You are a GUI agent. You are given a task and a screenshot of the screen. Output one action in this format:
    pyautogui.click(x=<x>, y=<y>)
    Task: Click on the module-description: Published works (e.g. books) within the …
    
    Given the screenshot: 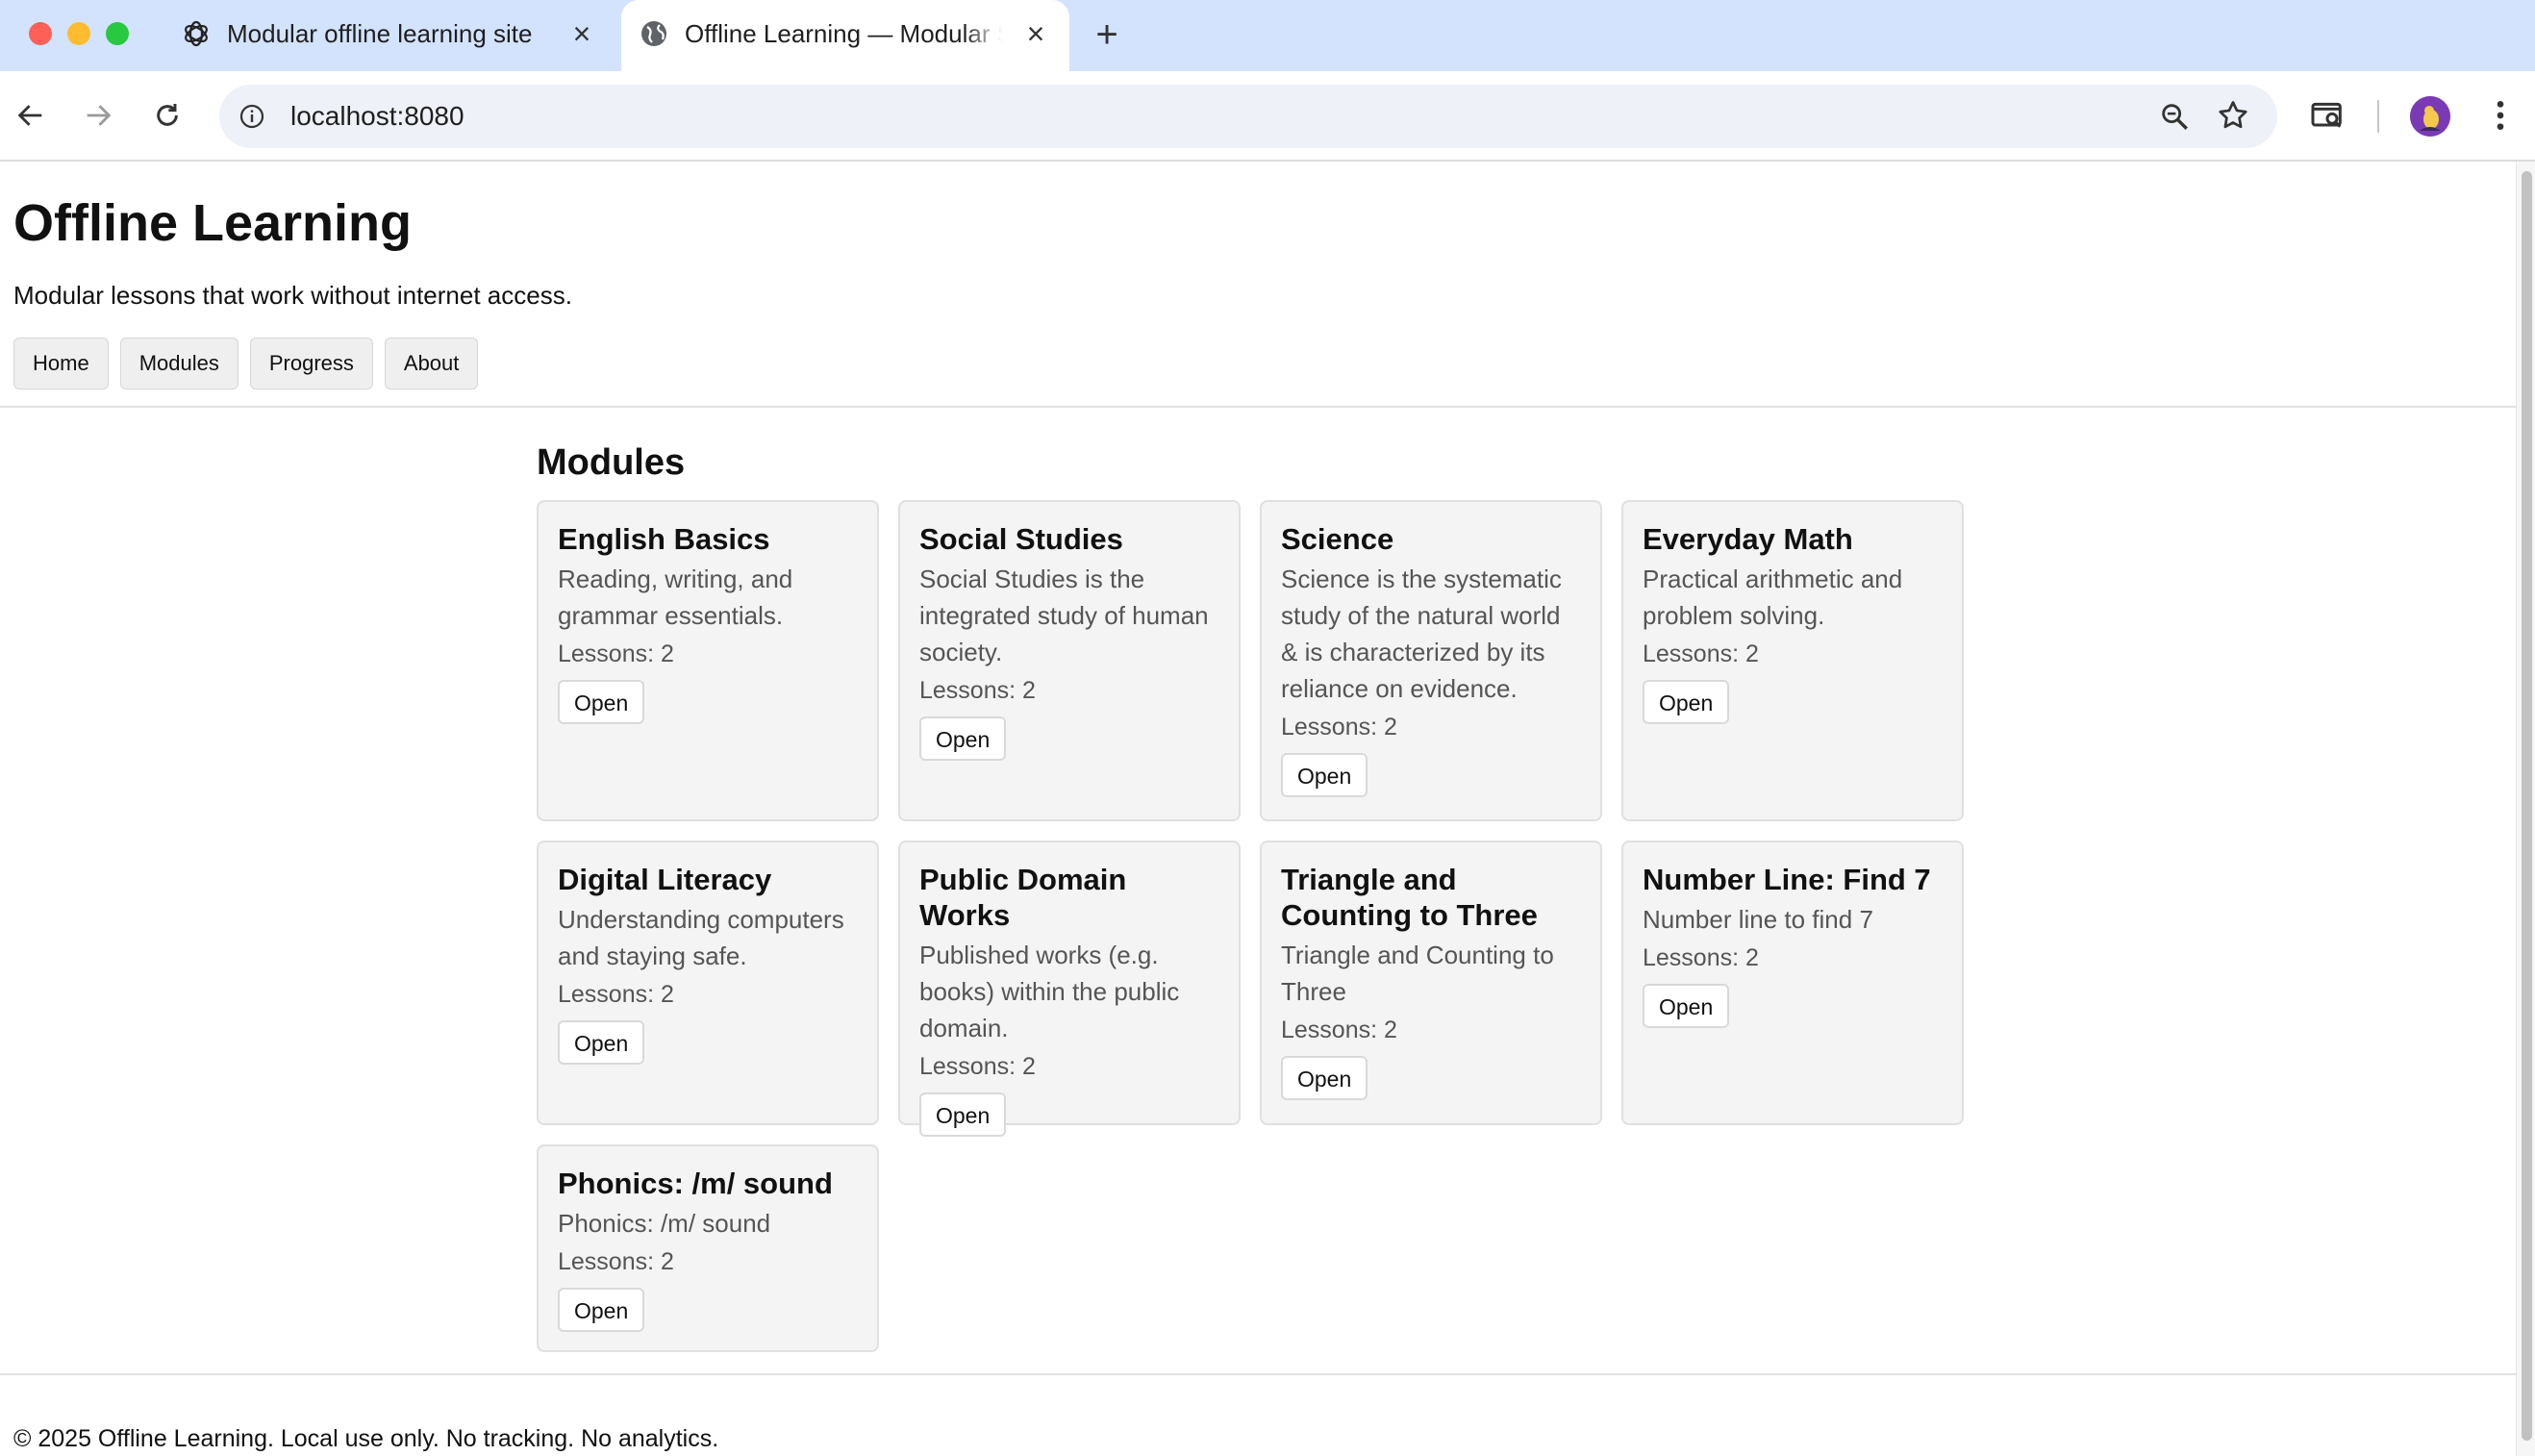 What is the action you would take?
    pyautogui.click(x=1049, y=991)
    